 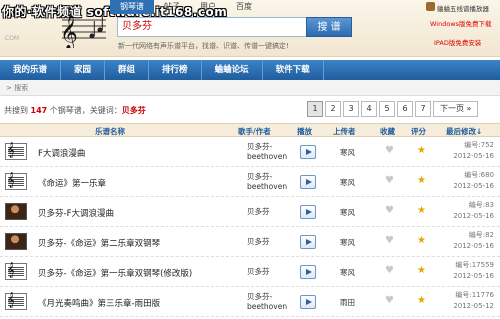 I want to click on nav-home: 家园, so click(x=83, y=70).